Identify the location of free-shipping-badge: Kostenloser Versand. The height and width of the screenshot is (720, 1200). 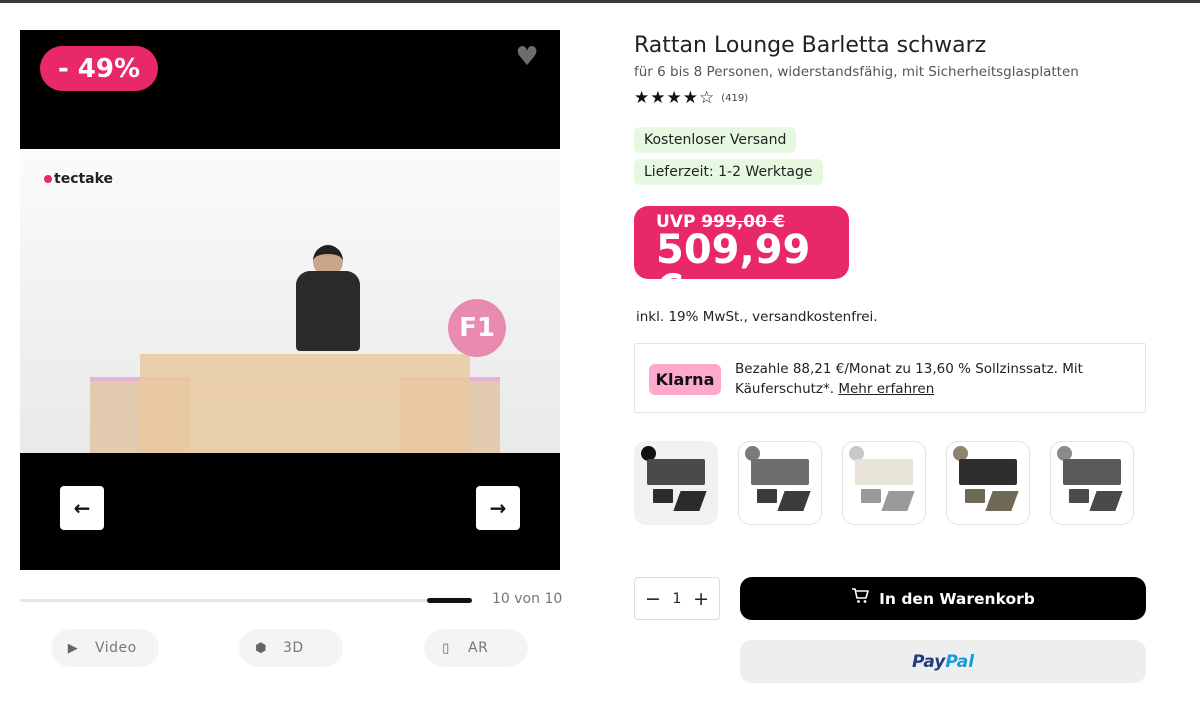
(715, 140).